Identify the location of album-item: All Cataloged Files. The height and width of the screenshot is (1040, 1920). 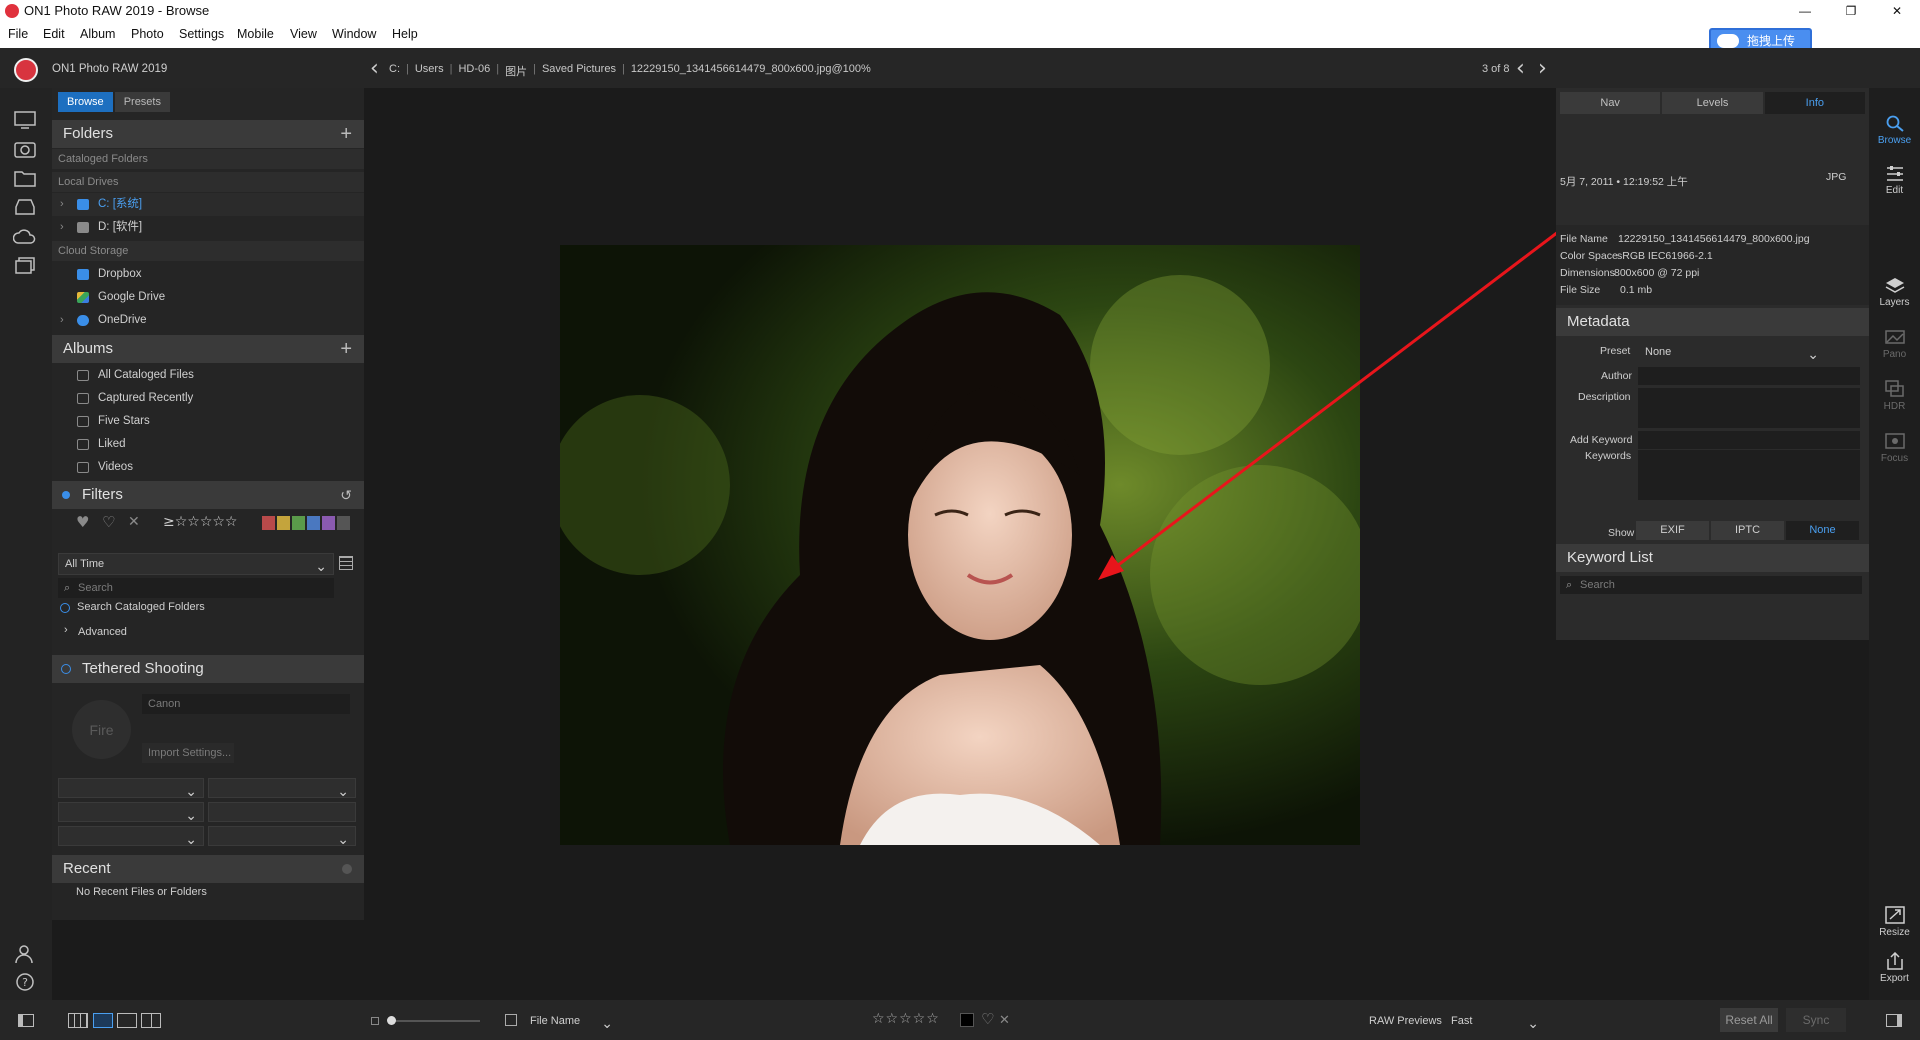
(208, 375).